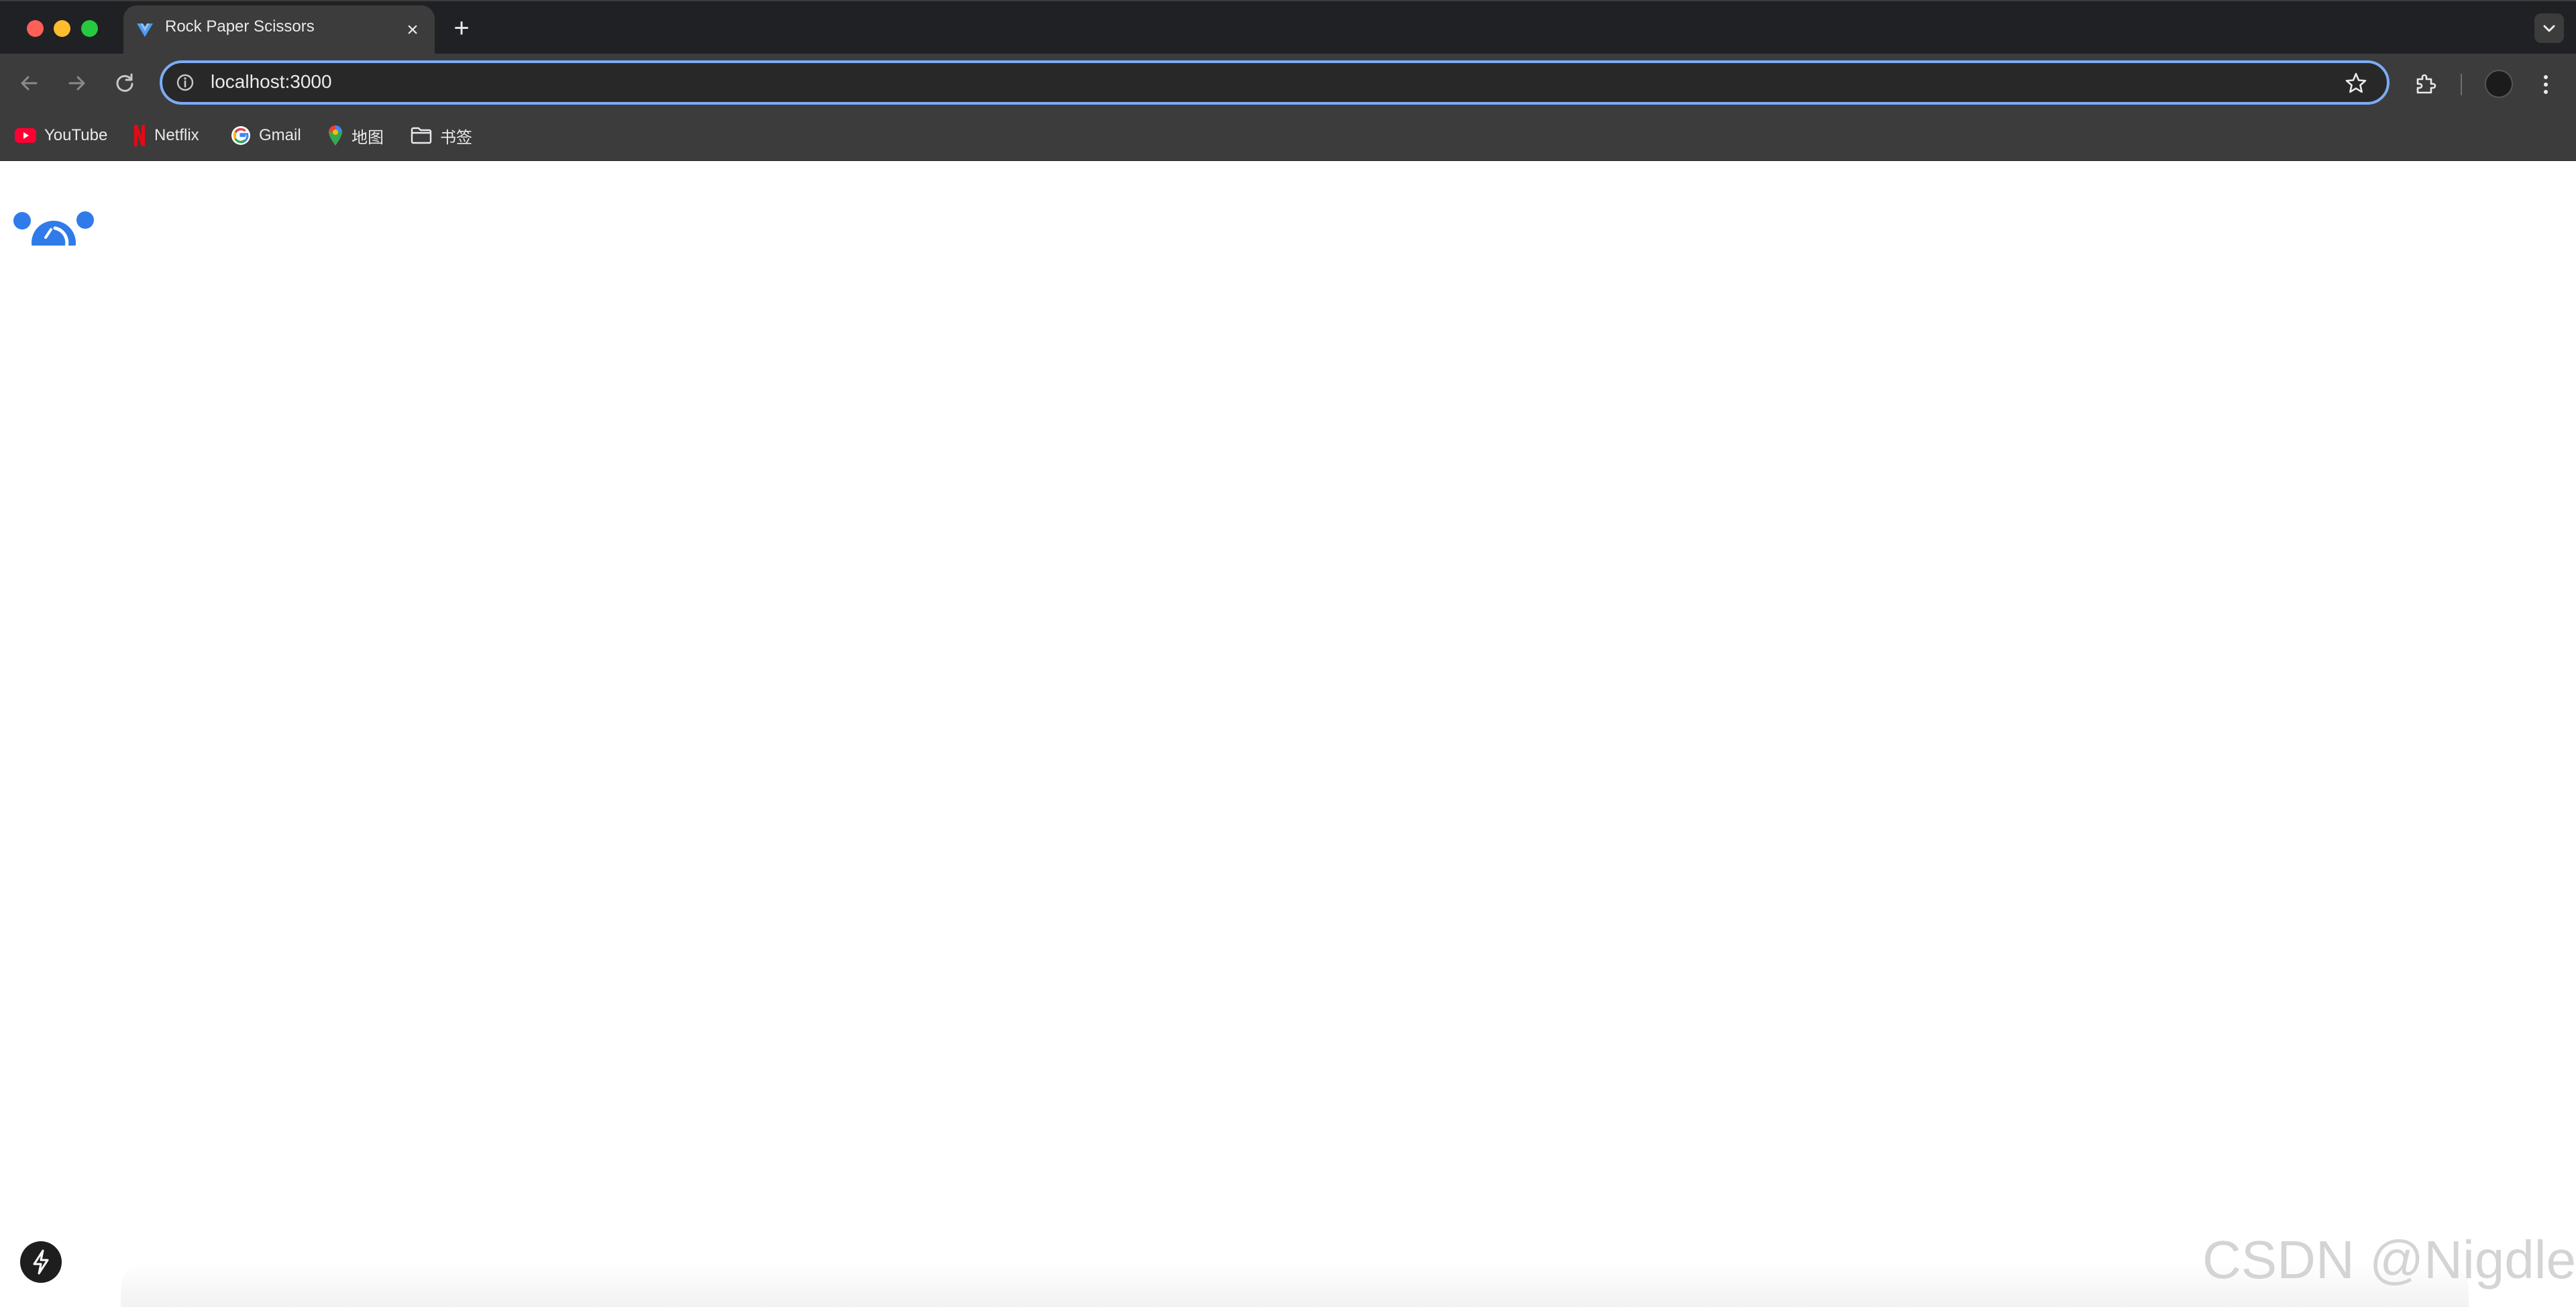  Describe the element at coordinates (280, 135) in the screenshot. I see `bookmark-label: Gmail` at that location.